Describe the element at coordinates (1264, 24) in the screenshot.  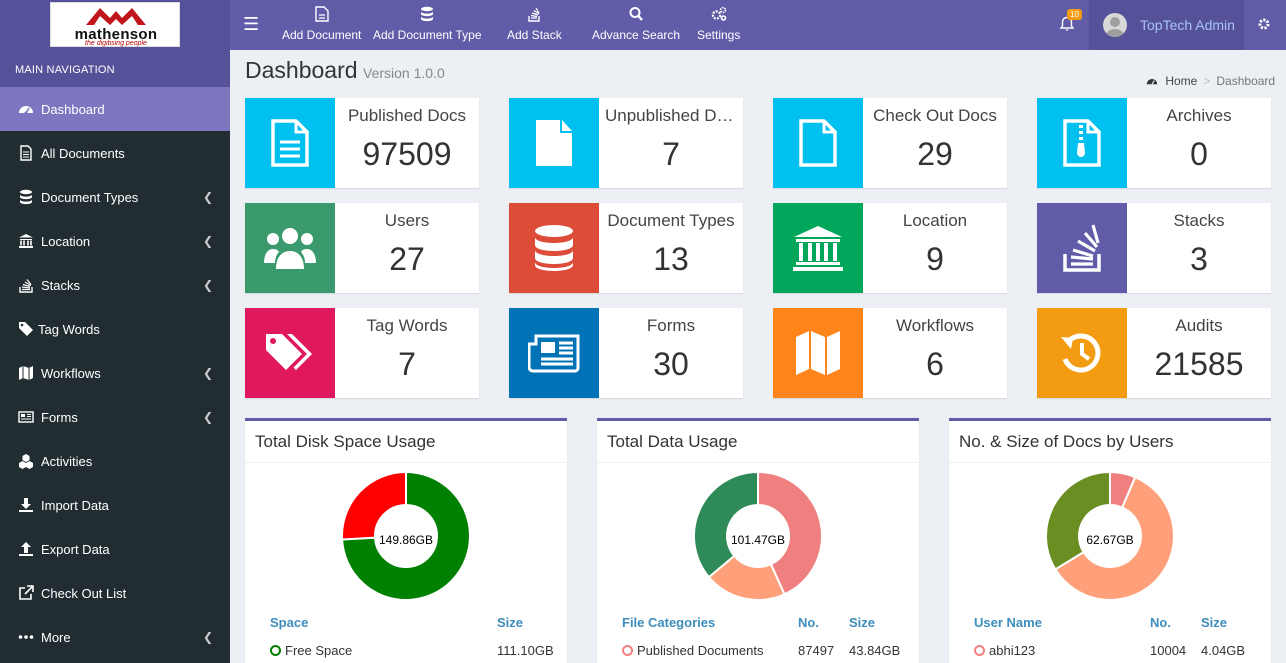
I see `gear-icon` at that location.